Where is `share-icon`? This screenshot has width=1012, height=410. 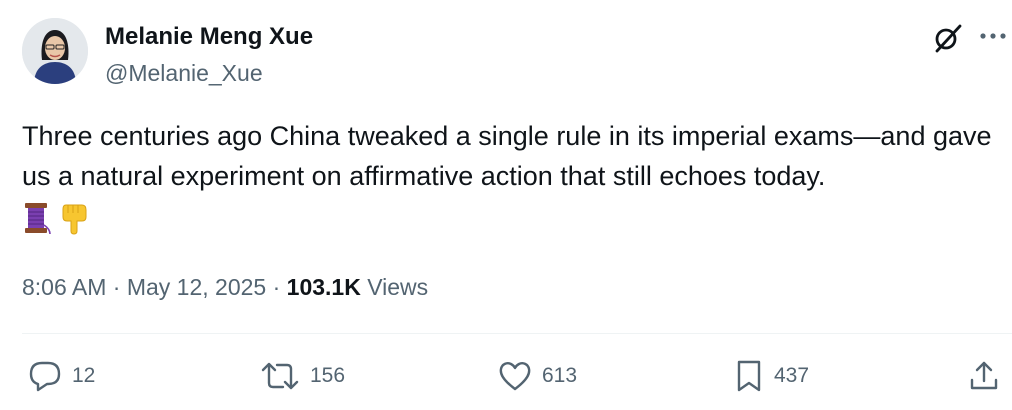 share-icon is located at coordinates (984, 376).